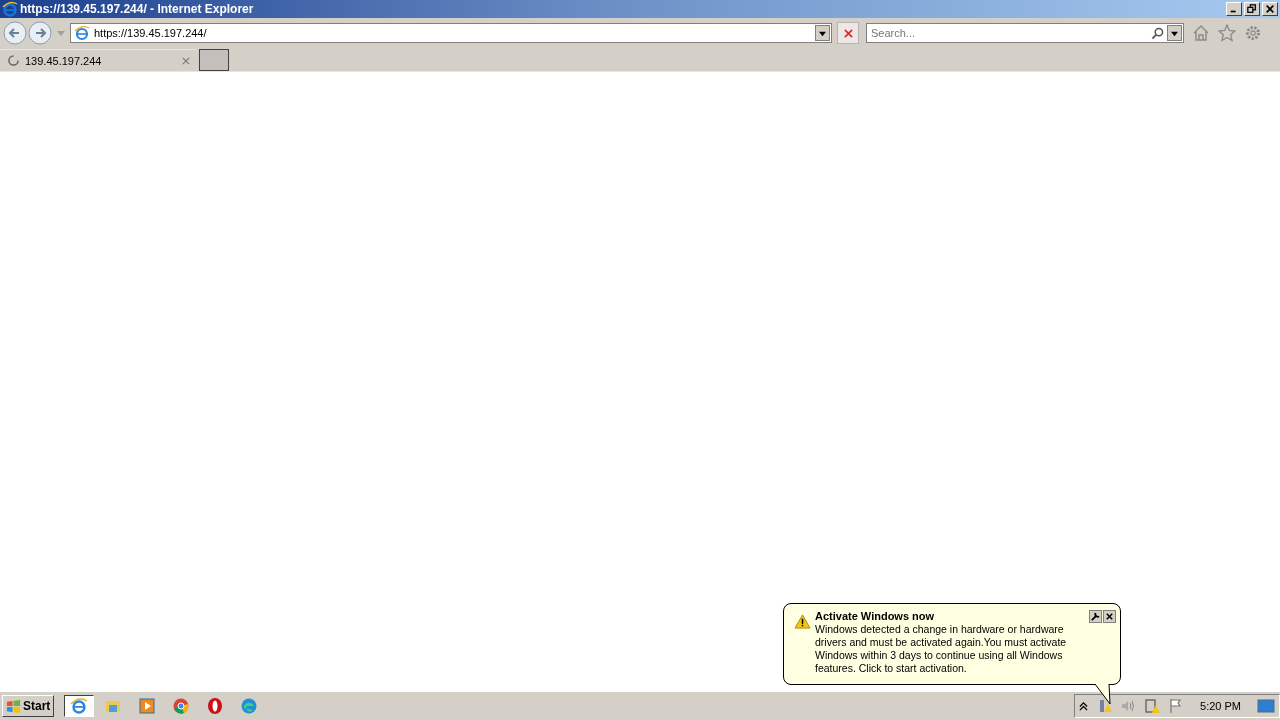  I want to click on e-logo-icon, so click(79, 706).